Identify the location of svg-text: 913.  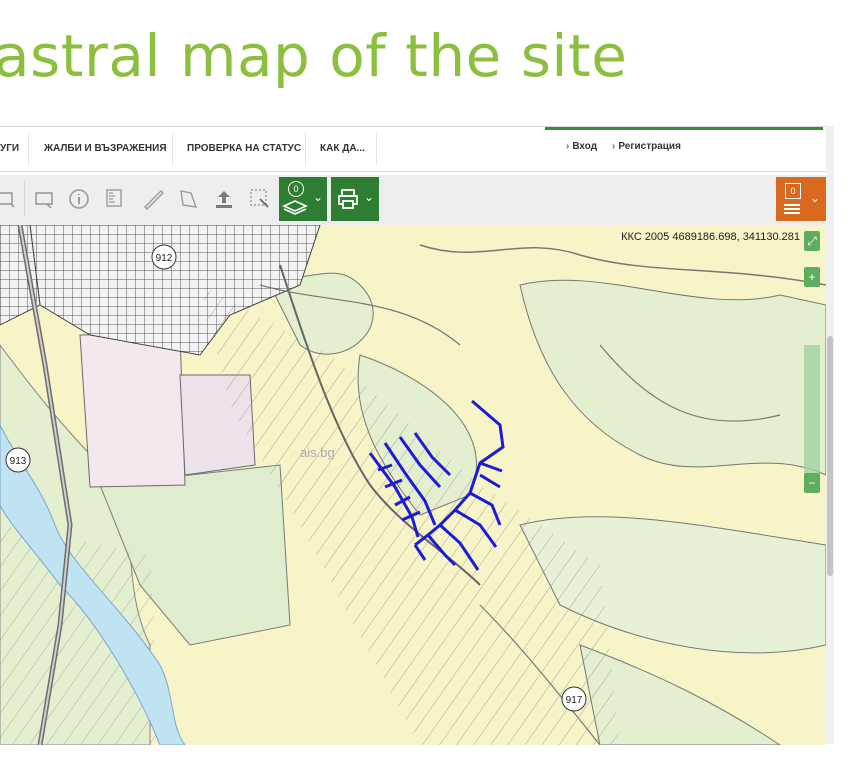
(18, 461).